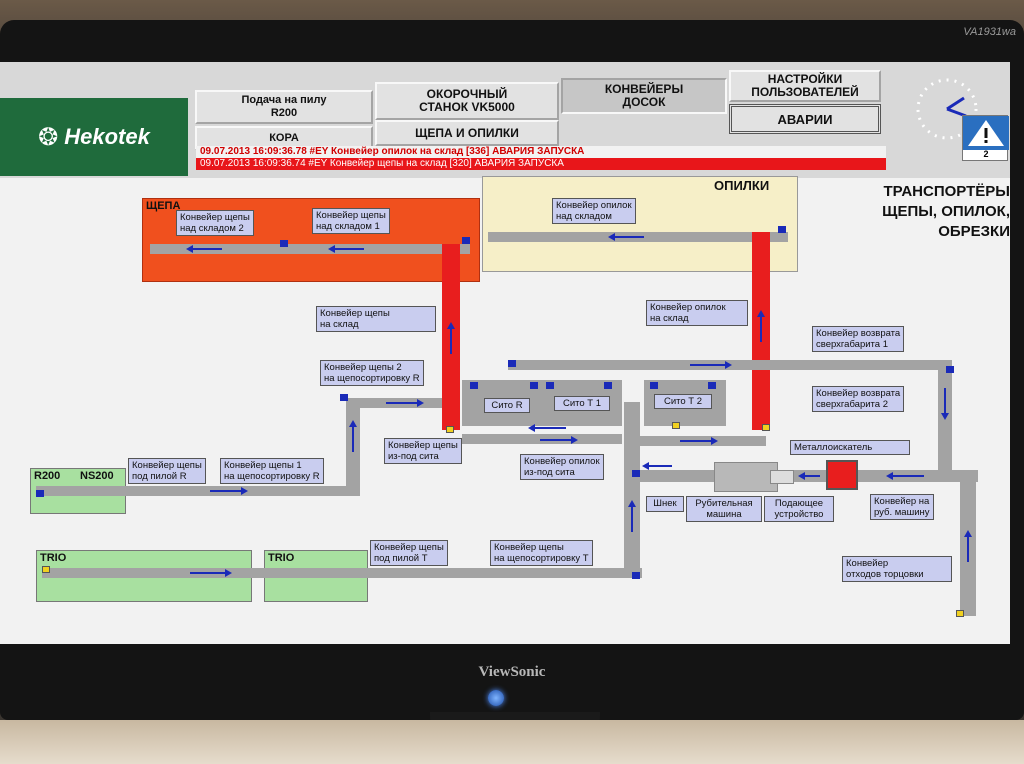  What do you see at coordinates (805, 86) in the screenshot?
I see `nav-user-settings-button: НАСТРОЙКИ ПОЛЬЗОВАТЕЛЕЙ` at bounding box center [805, 86].